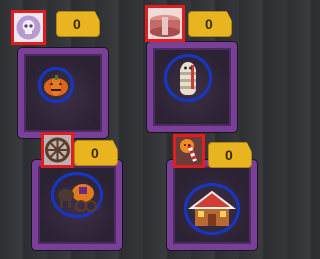 The height and width of the screenshot is (259, 320). I want to click on skull-icon, so click(28, 27).